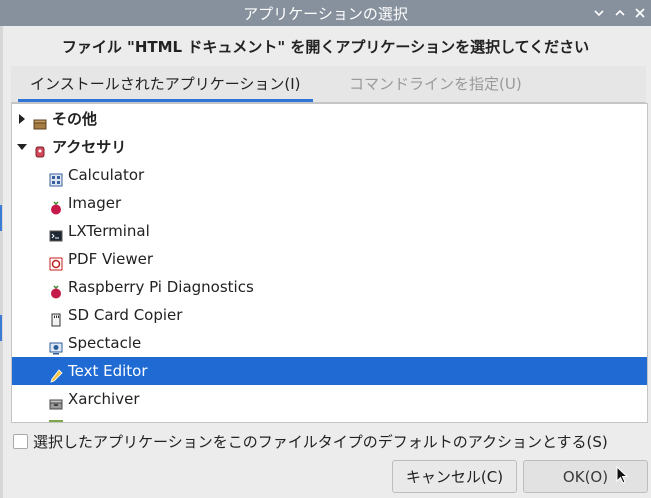  What do you see at coordinates (1, 262) in the screenshot?
I see `window-left-edge` at bounding box center [1, 262].